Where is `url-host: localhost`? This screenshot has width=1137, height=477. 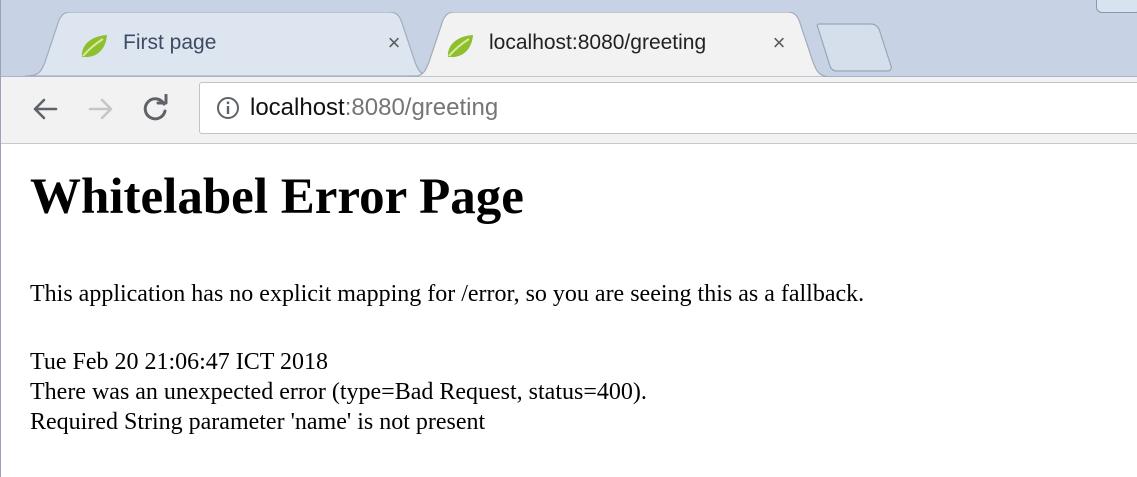
url-host: localhost is located at coordinates (297, 107).